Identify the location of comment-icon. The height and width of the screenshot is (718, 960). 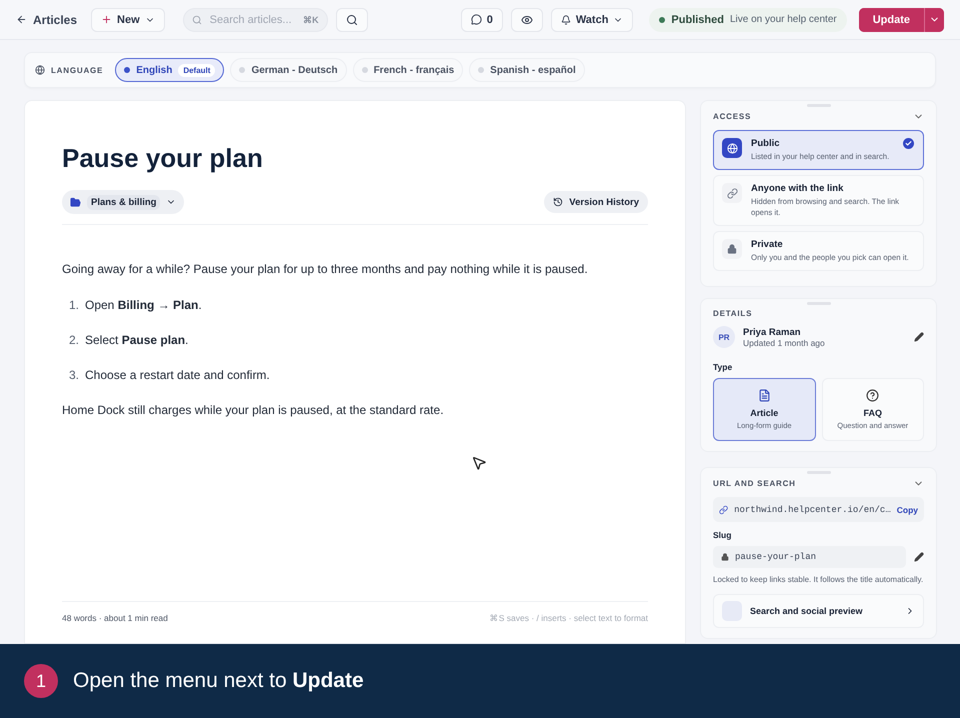
(476, 19).